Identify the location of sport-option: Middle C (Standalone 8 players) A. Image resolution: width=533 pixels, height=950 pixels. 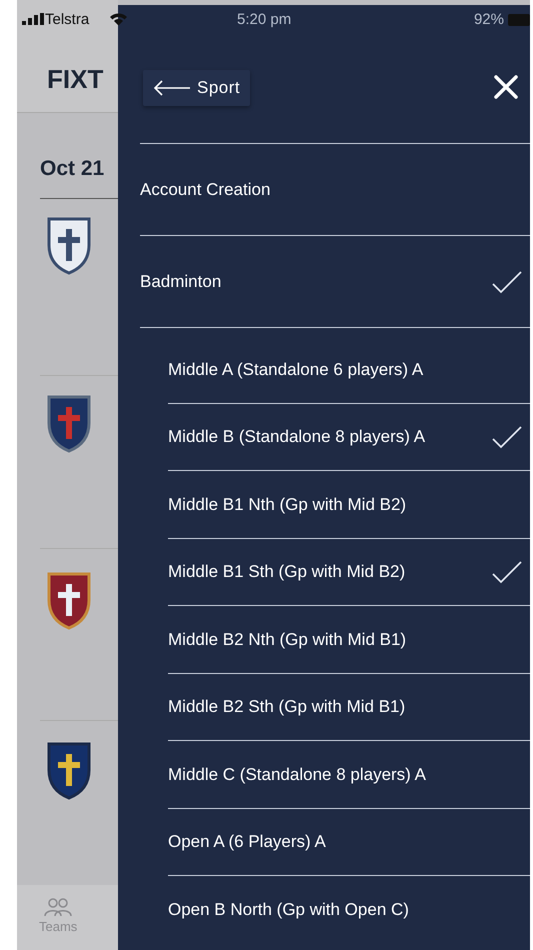
(349, 774).